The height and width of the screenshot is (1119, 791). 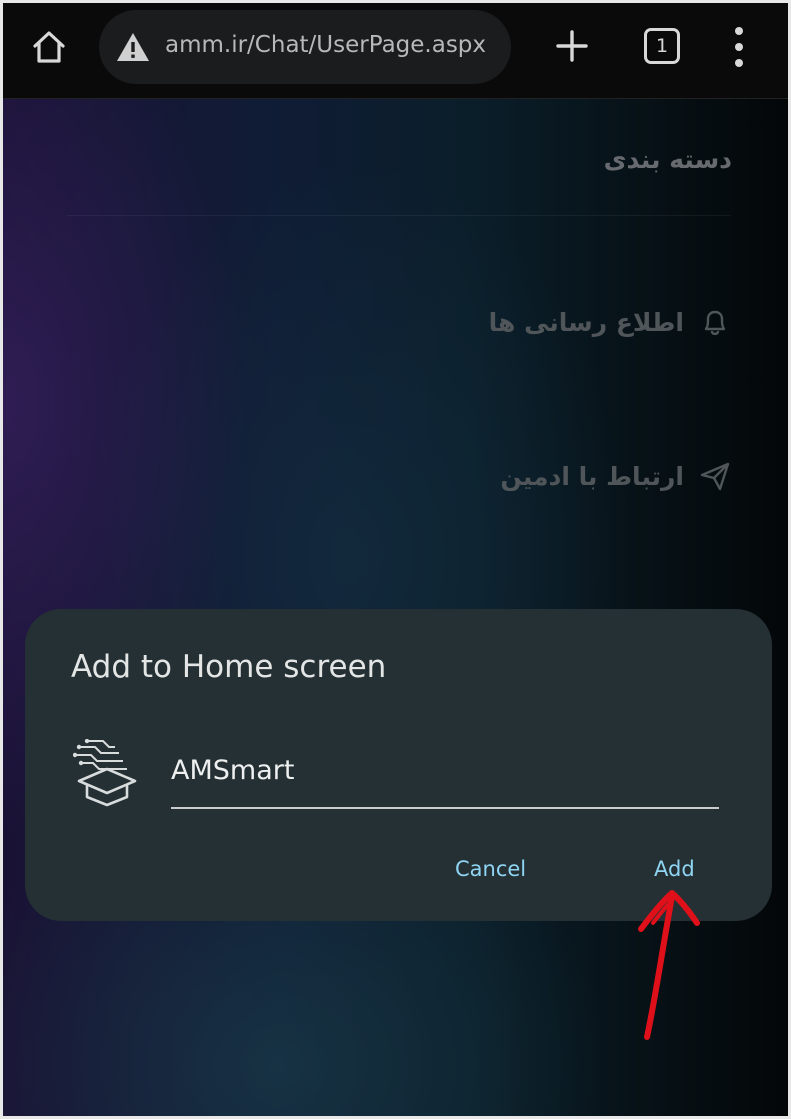 I want to click on app-logo-icon, so click(x=105, y=773).